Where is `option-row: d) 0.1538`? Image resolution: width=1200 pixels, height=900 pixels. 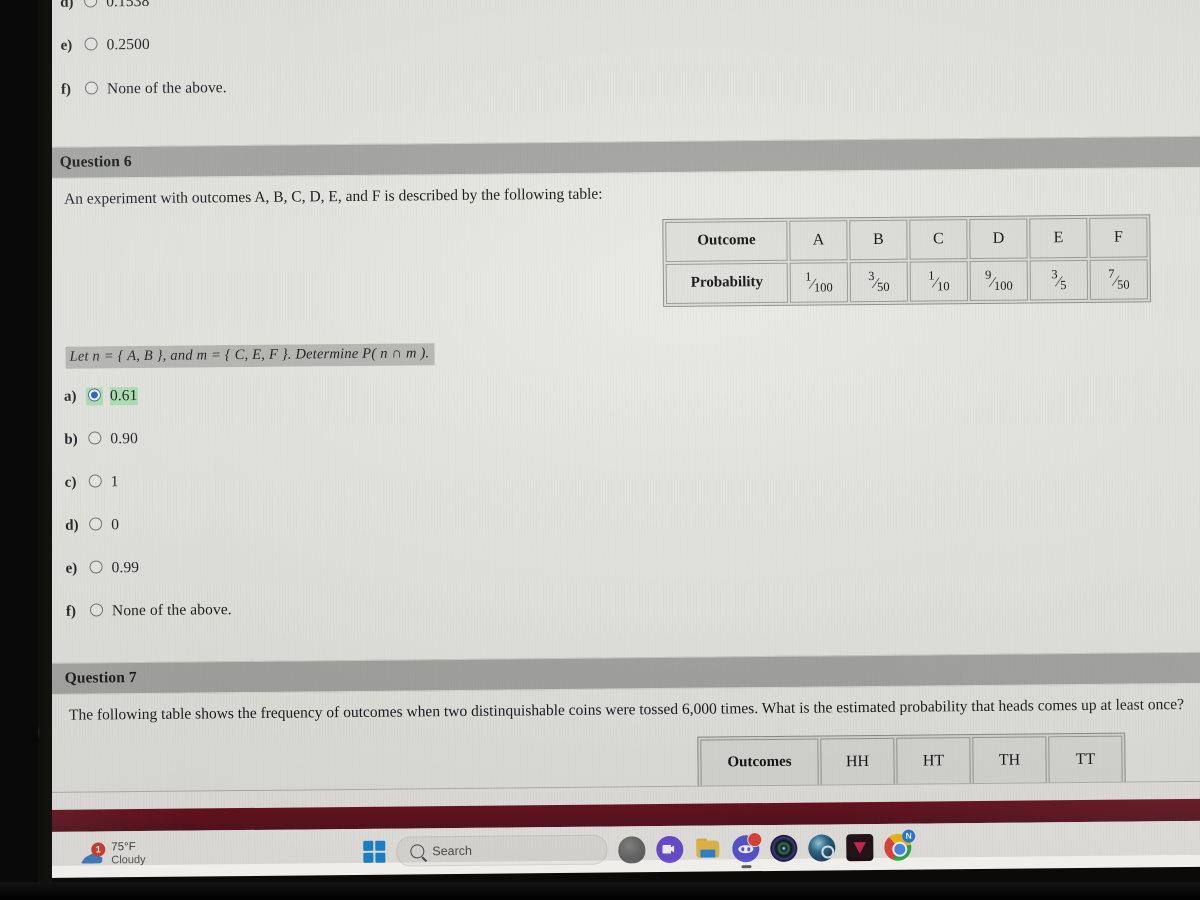 option-row: d) 0.1538 is located at coordinates (618, 6).